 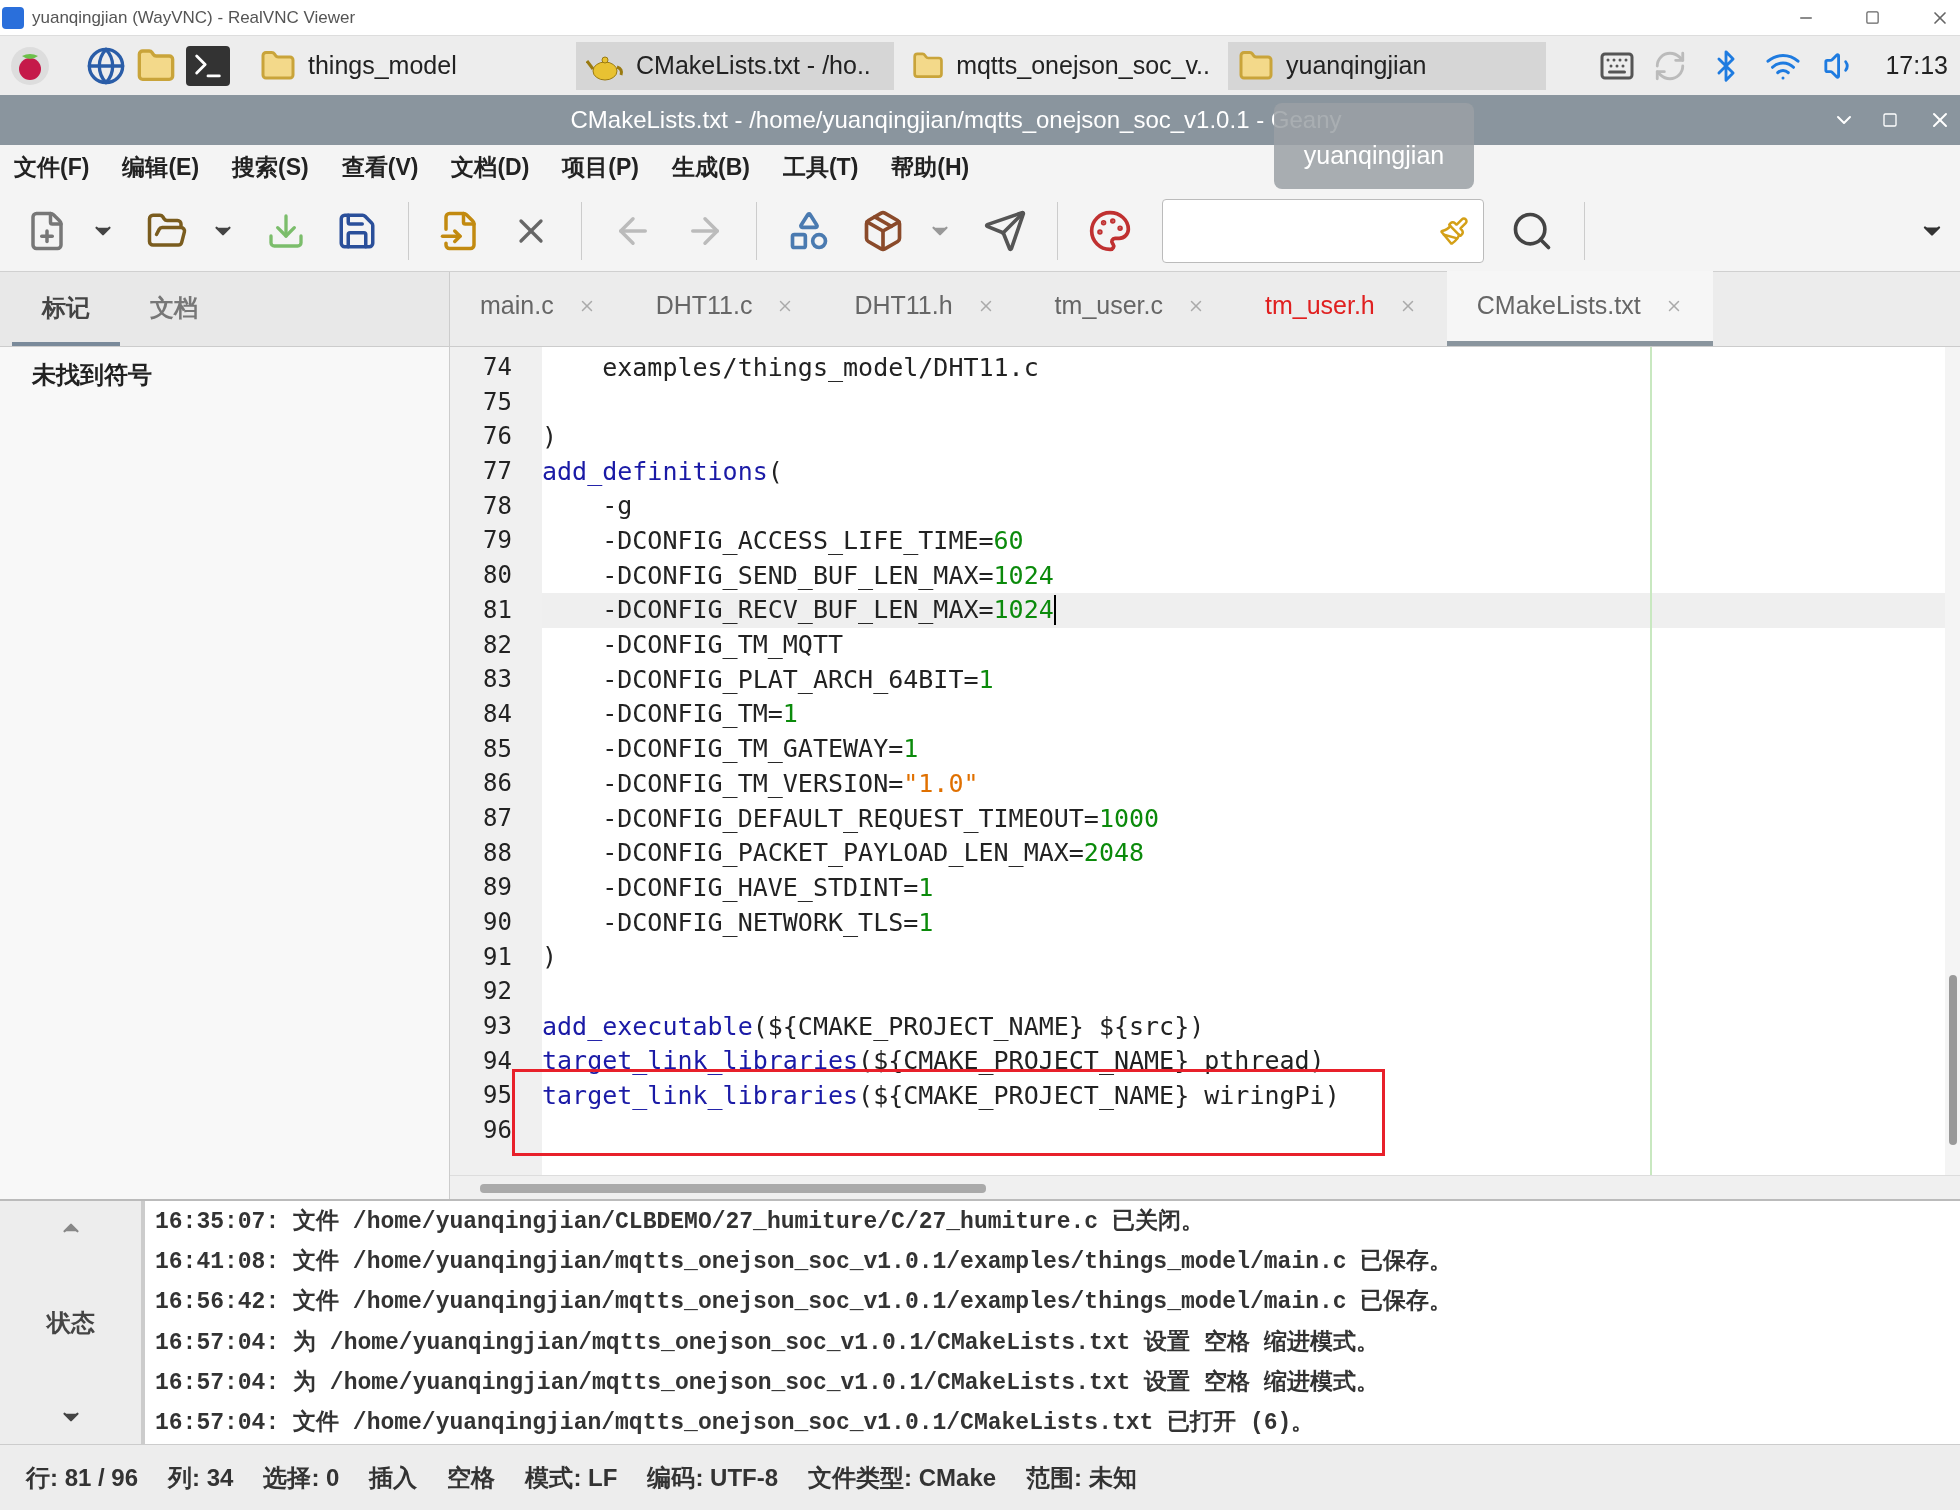 I want to click on status-item: 文件类型: CMake, so click(x=902, y=1477).